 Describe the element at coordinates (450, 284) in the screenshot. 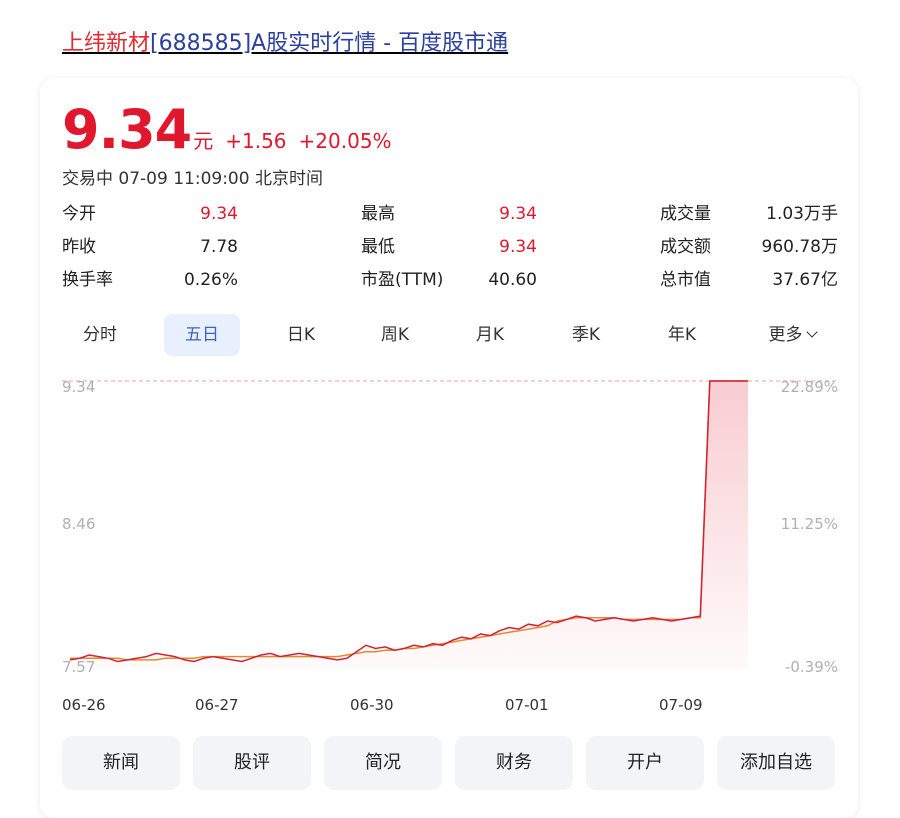

I see `stats-row: 换手率 0.26% 市盈(TTM) 40.60 总市值 37.67亿` at that location.